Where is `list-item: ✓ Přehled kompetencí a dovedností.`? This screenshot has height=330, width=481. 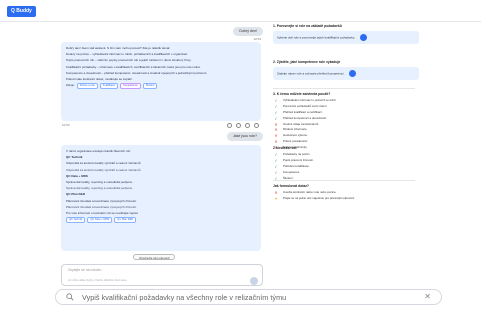 list-item: ✓ Přehled kompetencí a dovedností. is located at coordinates (346, 118).